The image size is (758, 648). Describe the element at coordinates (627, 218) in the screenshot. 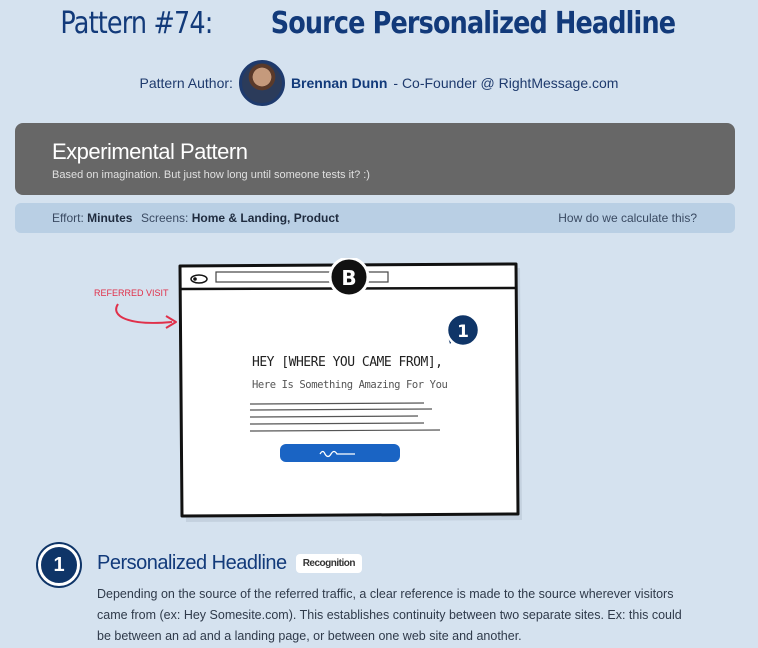

I see `calc-link: How do we calculate this?` at that location.